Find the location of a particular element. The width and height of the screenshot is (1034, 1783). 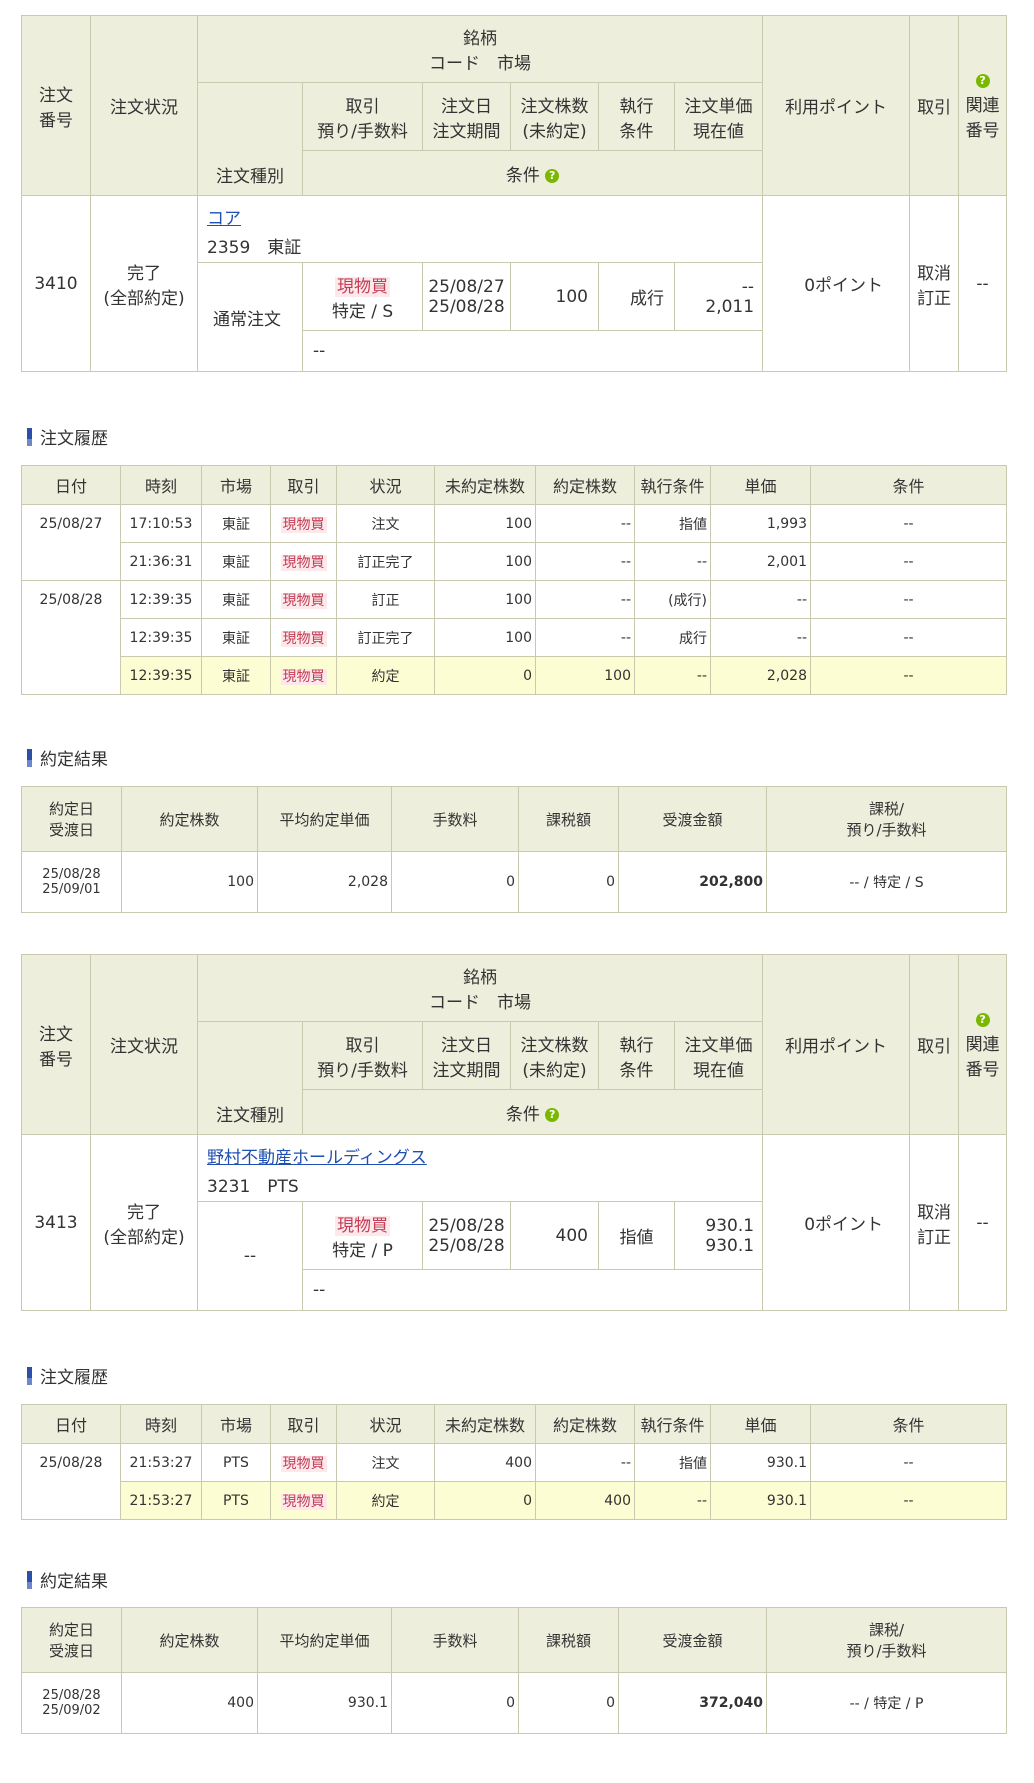

history-row: 21:53:27 PTS 現物買 約定 0 400 -- 930.1 -- is located at coordinates (514, 1500).